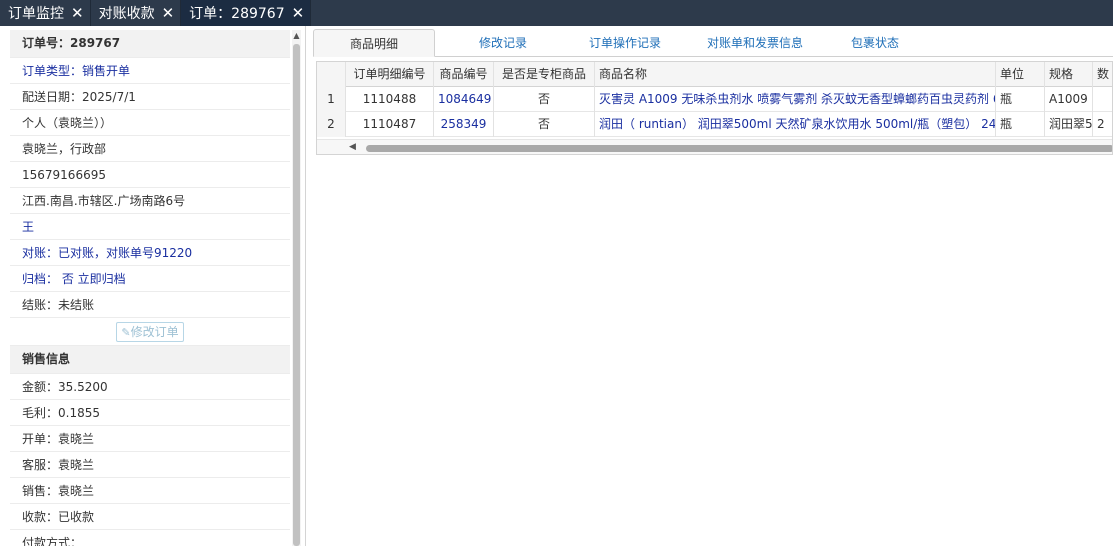 The height and width of the screenshot is (546, 1113). Describe the element at coordinates (1102, 124) in the screenshot. I see `qty: 2` at that location.